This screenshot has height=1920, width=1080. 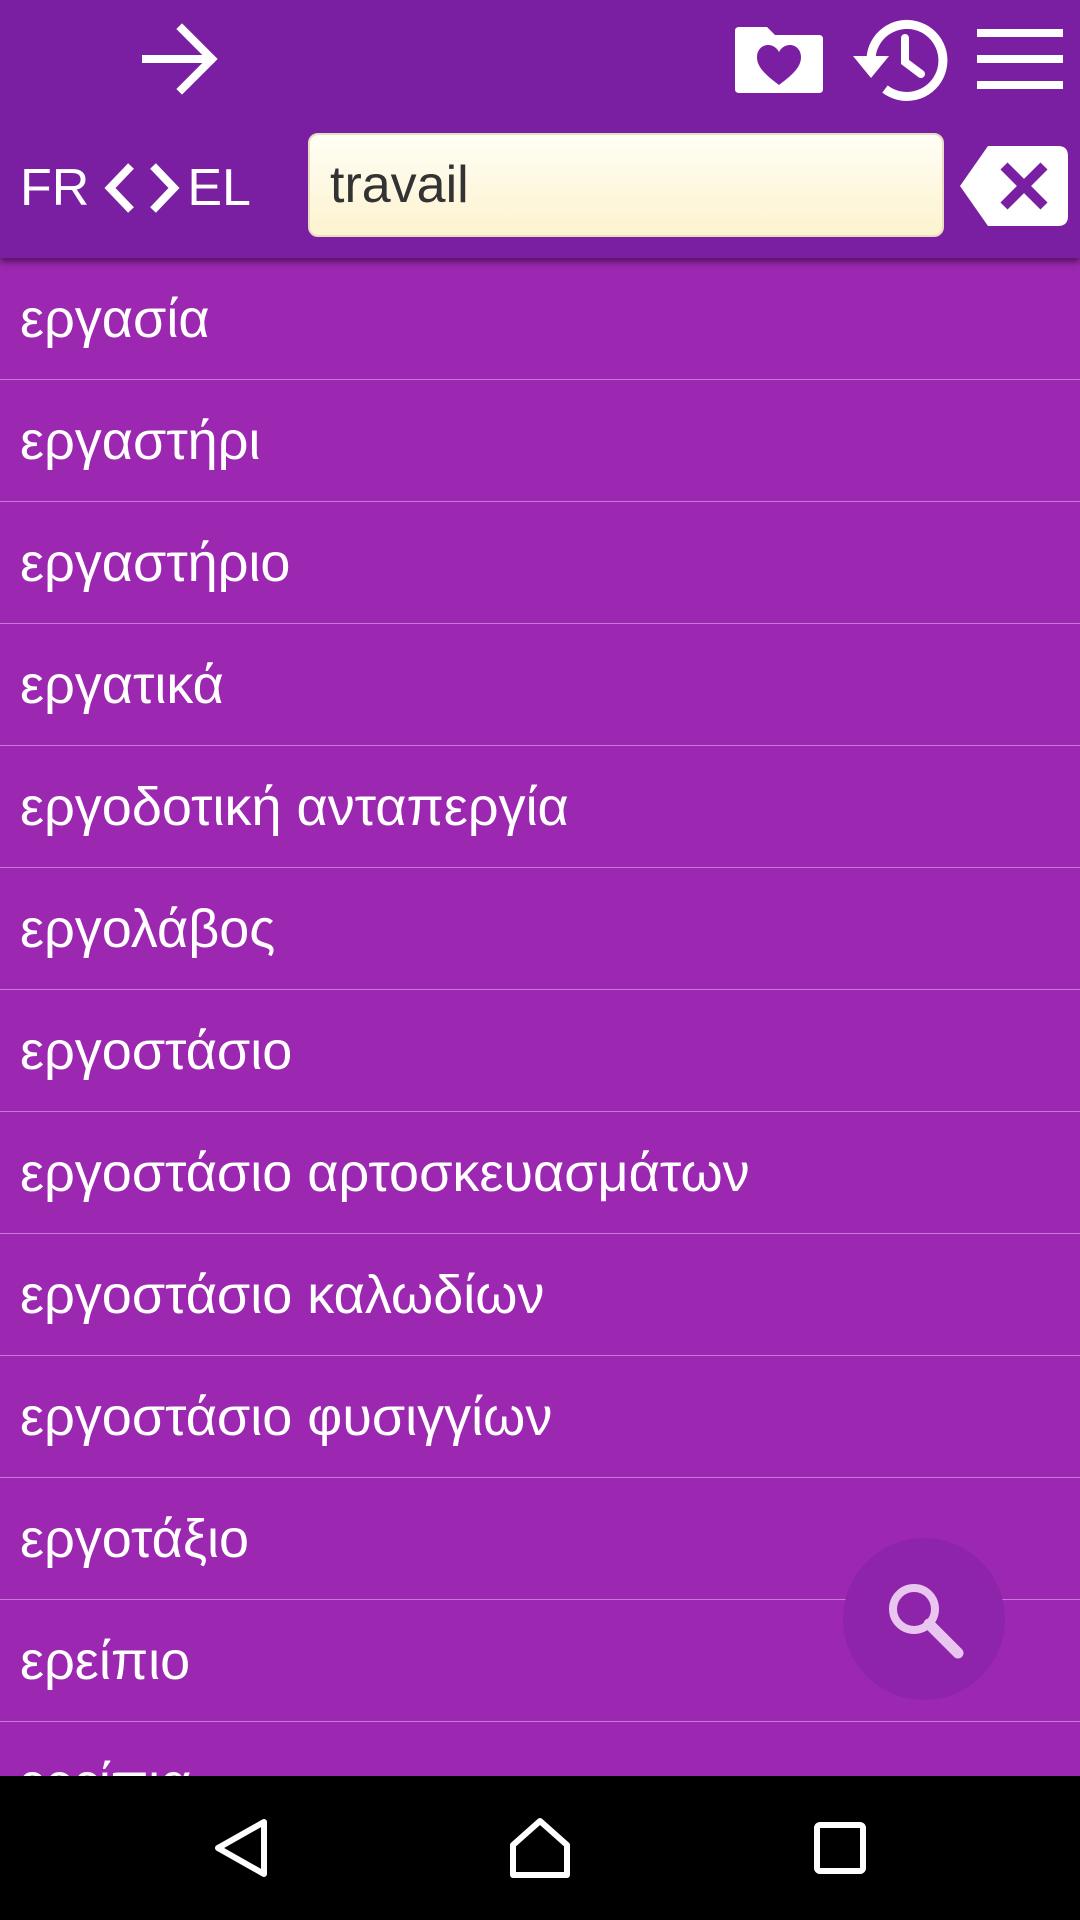 I want to click on search-input, so click(x=626, y=185).